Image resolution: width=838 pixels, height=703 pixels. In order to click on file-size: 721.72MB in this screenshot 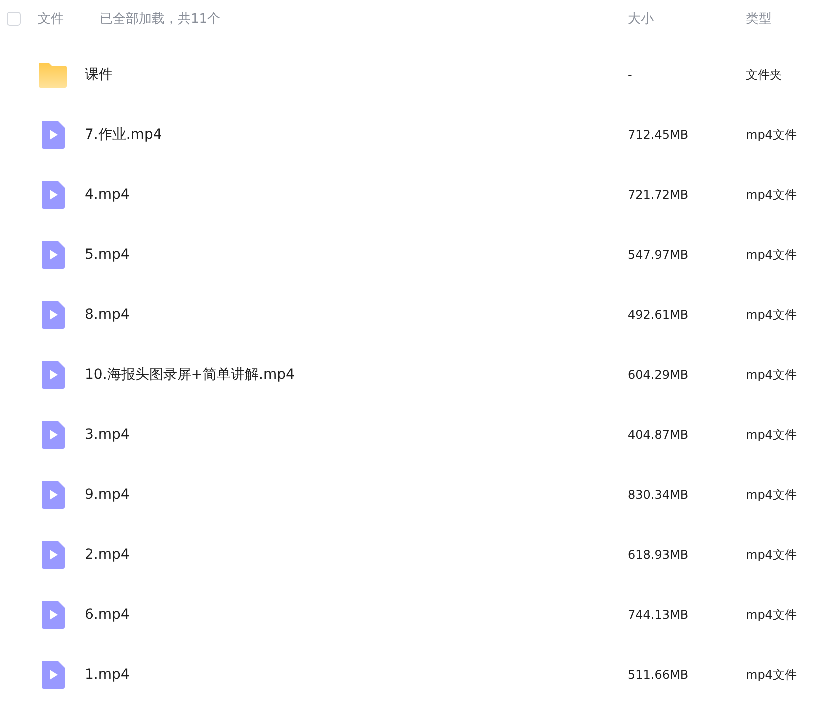, I will do `click(659, 195)`.